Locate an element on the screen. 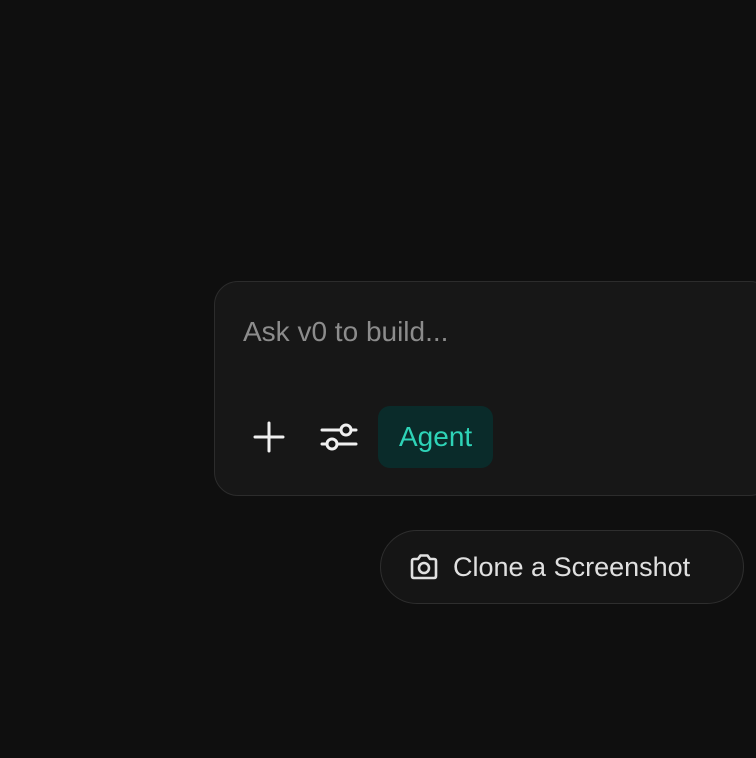  camera-icon is located at coordinates (424, 567).